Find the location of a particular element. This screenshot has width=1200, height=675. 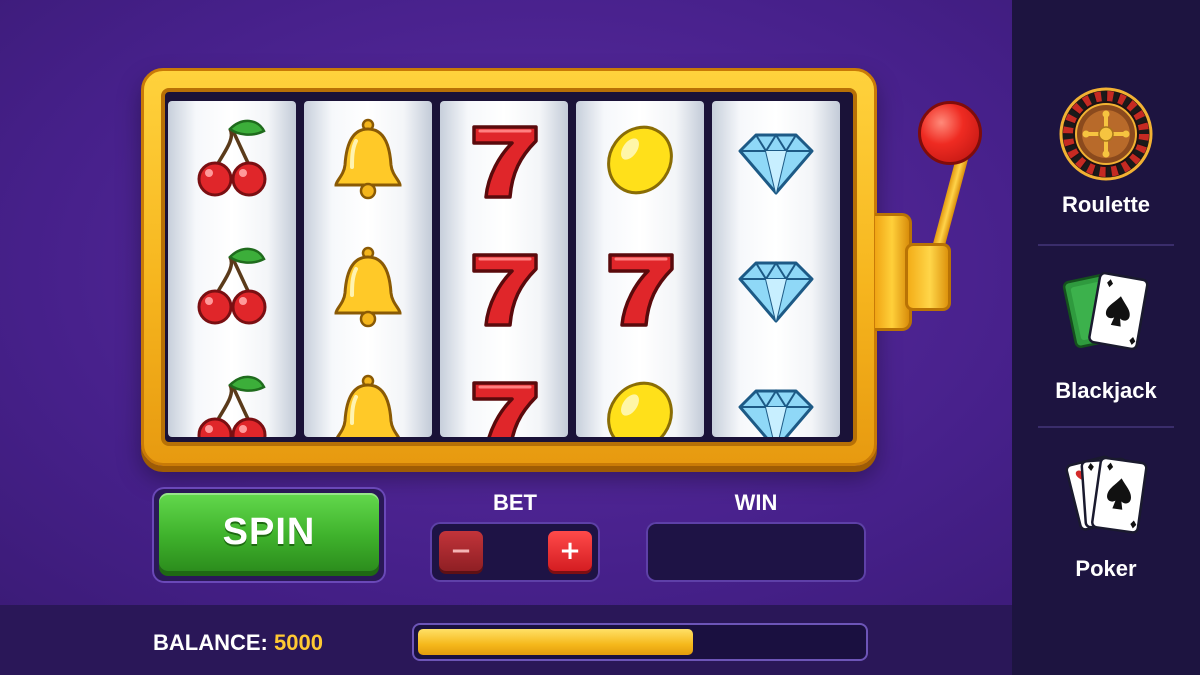

blackjack-cards-icon is located at coordinates (1105, 311).